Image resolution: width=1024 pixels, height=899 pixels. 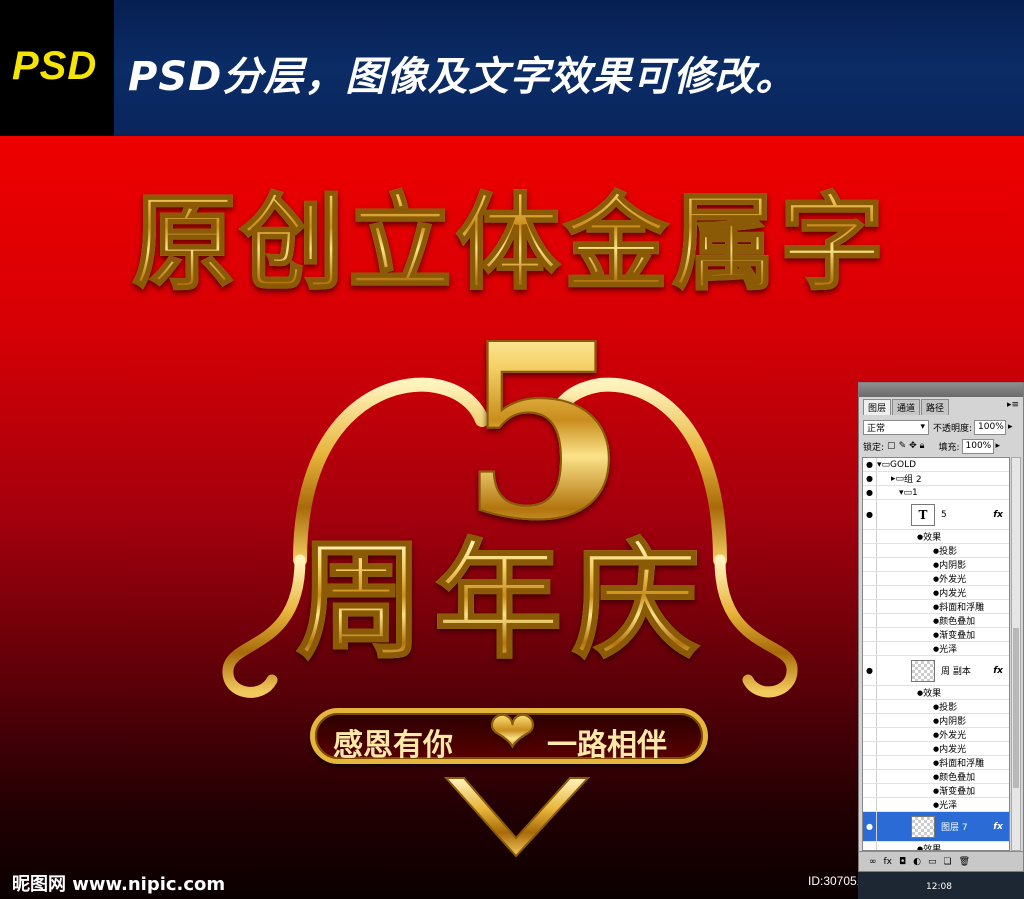 I want to click on link-icon: ∞, so click(x=873, y=862).